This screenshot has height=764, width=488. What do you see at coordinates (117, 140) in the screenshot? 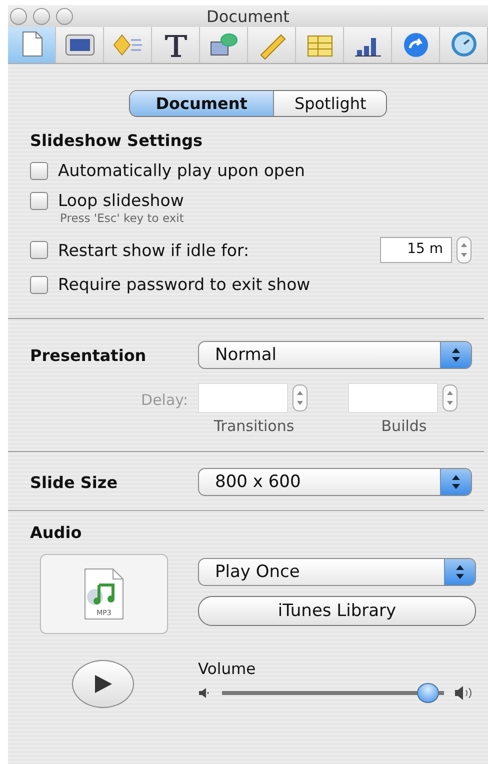
I see `section-heading: Slideshow Settings` at bounding box center [117, 140].